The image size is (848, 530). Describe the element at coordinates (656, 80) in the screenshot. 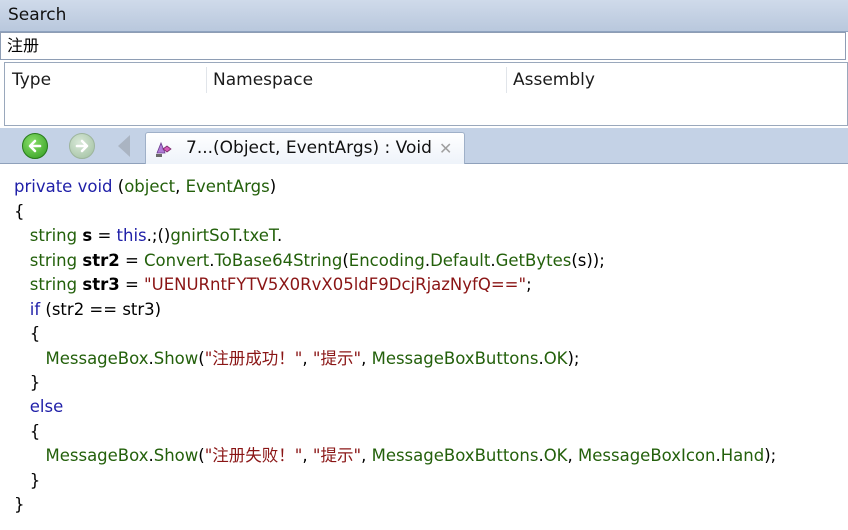

I see `column-header-assembly: Assembly` at that location.